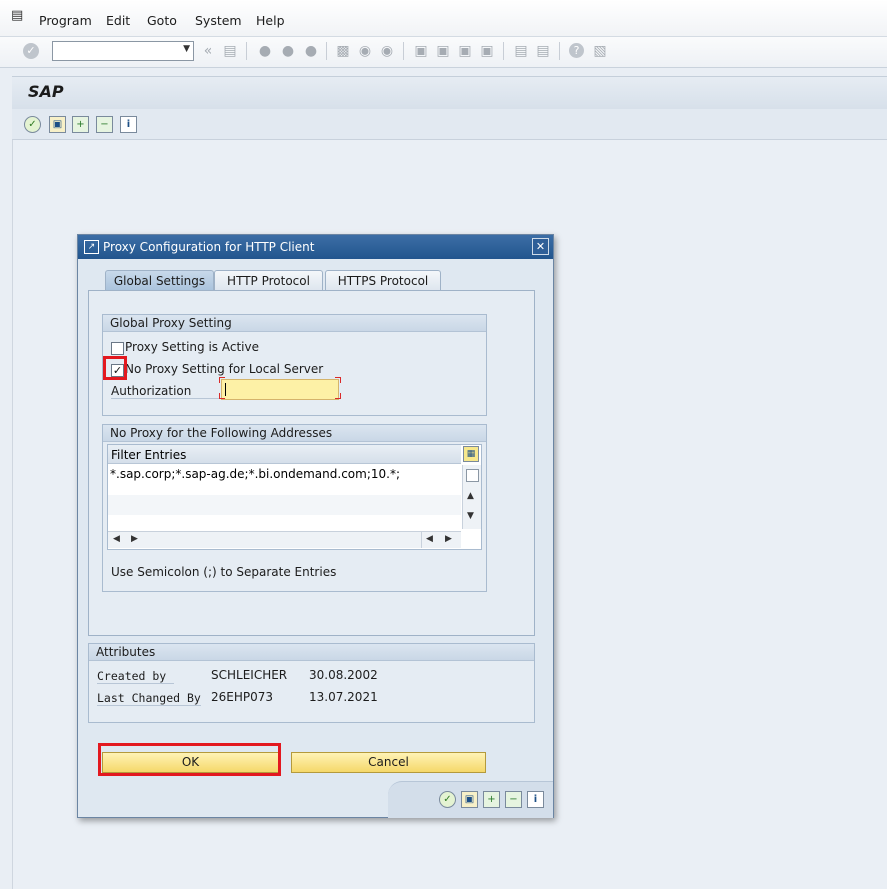 This screenshot has width=887, height=889. Describe the element at coordinates (149, 698) in the screenshot. I see `last-changed-label: Last Changed By` at that location.